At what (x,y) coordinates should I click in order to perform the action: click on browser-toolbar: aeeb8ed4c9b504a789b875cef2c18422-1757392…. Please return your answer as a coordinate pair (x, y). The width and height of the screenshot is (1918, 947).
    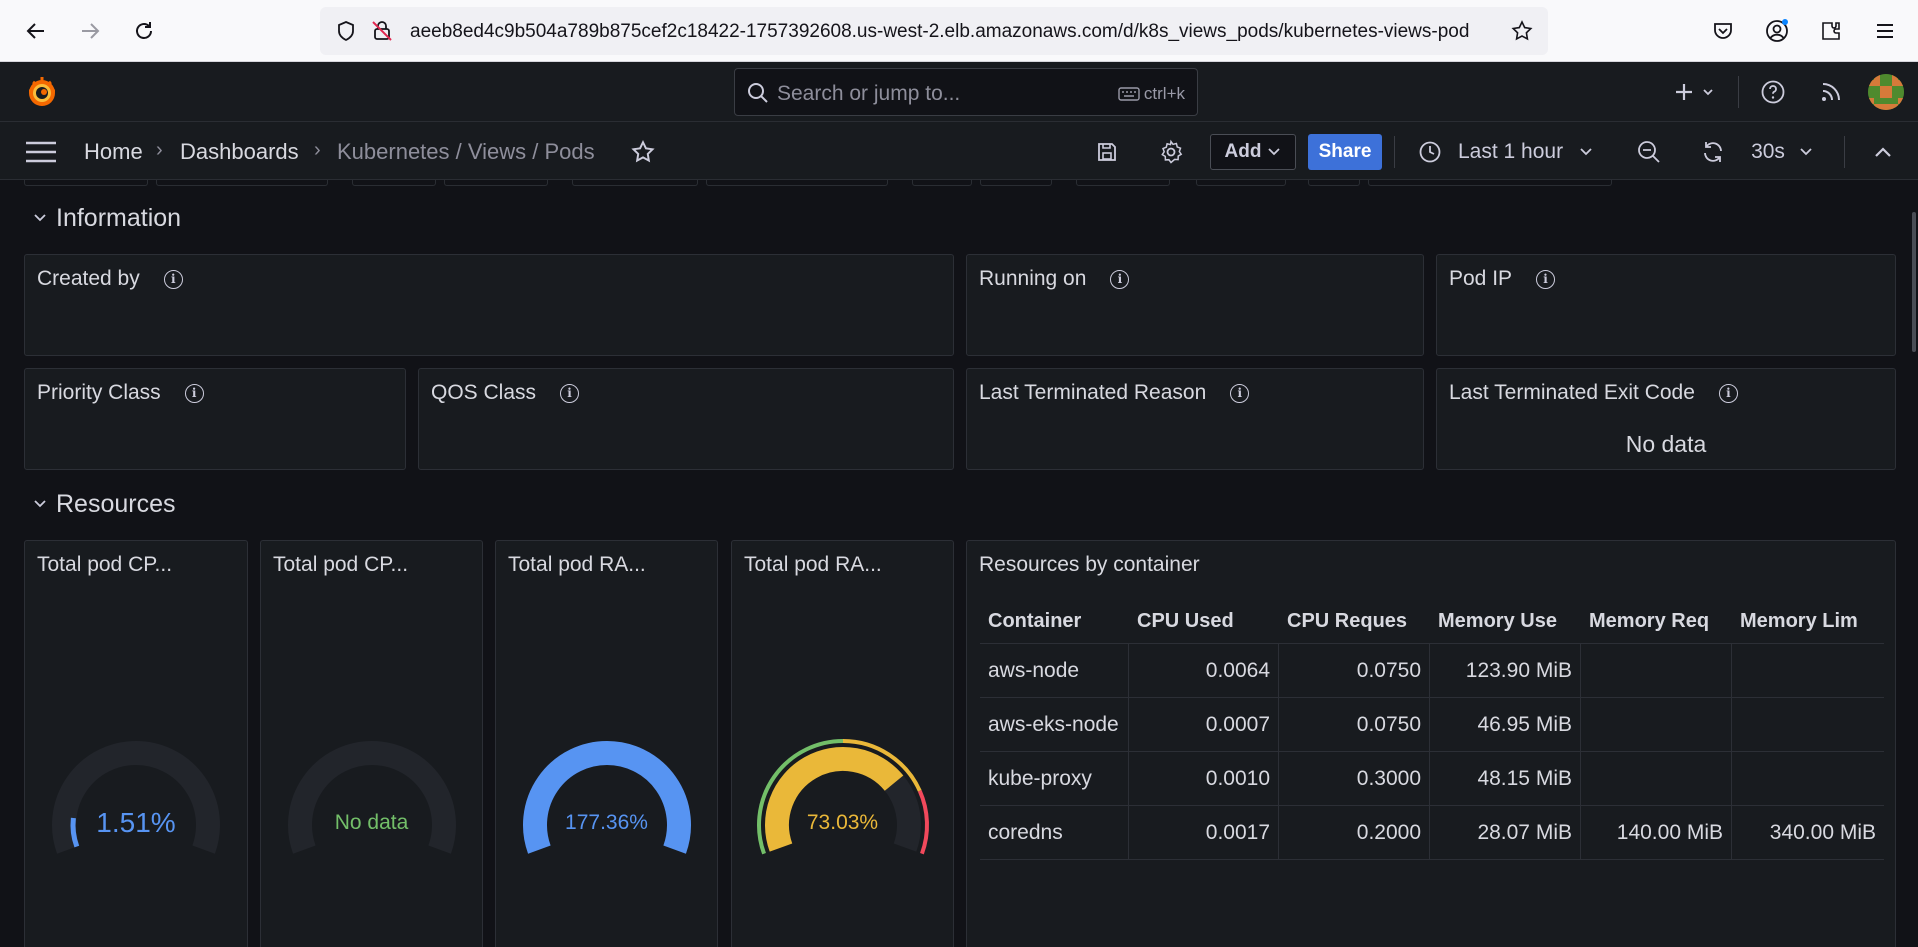
    Looking at the image, I should click on (959, 31).